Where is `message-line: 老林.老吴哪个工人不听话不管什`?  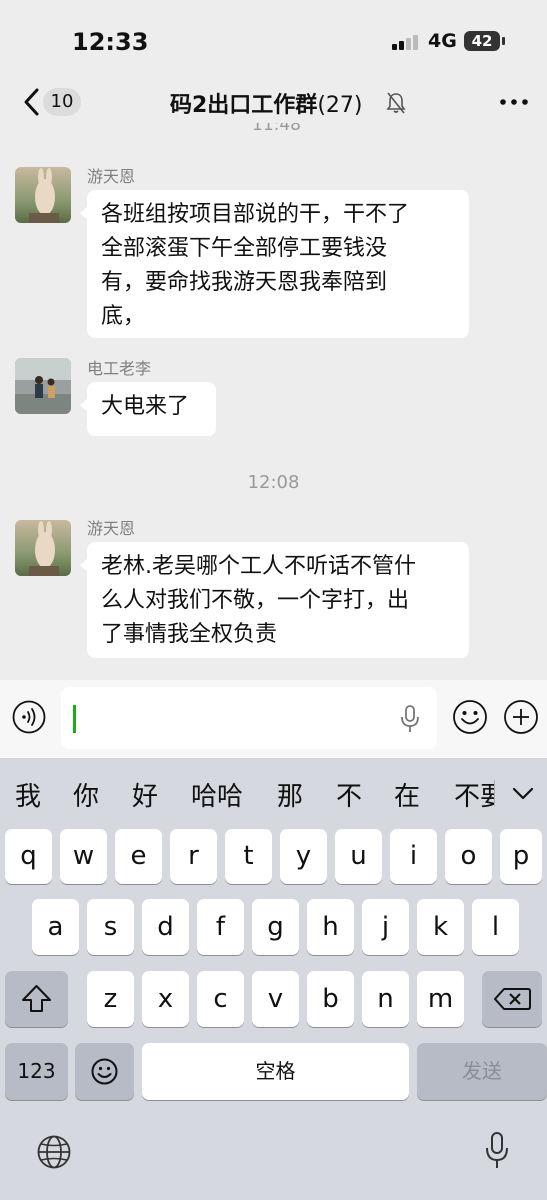 message-line: 老林.老吴哪个工人不听话不管什 is located at coordinates (258, 566).